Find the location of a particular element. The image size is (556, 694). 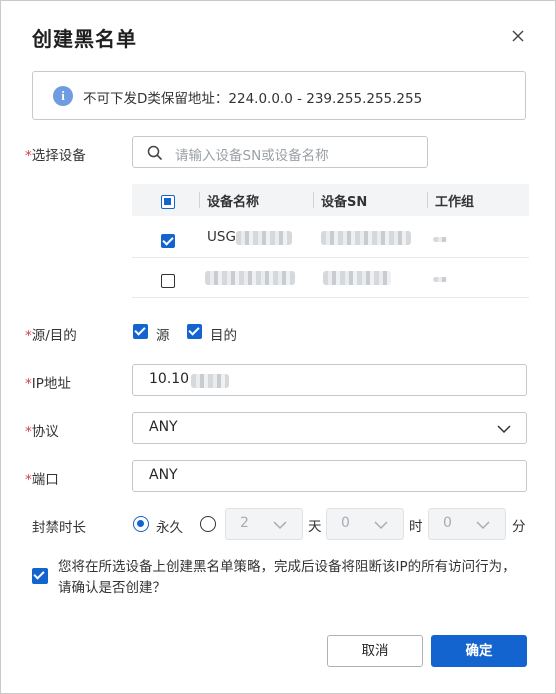

port-input: ANY is located at coordinates (329, 476).